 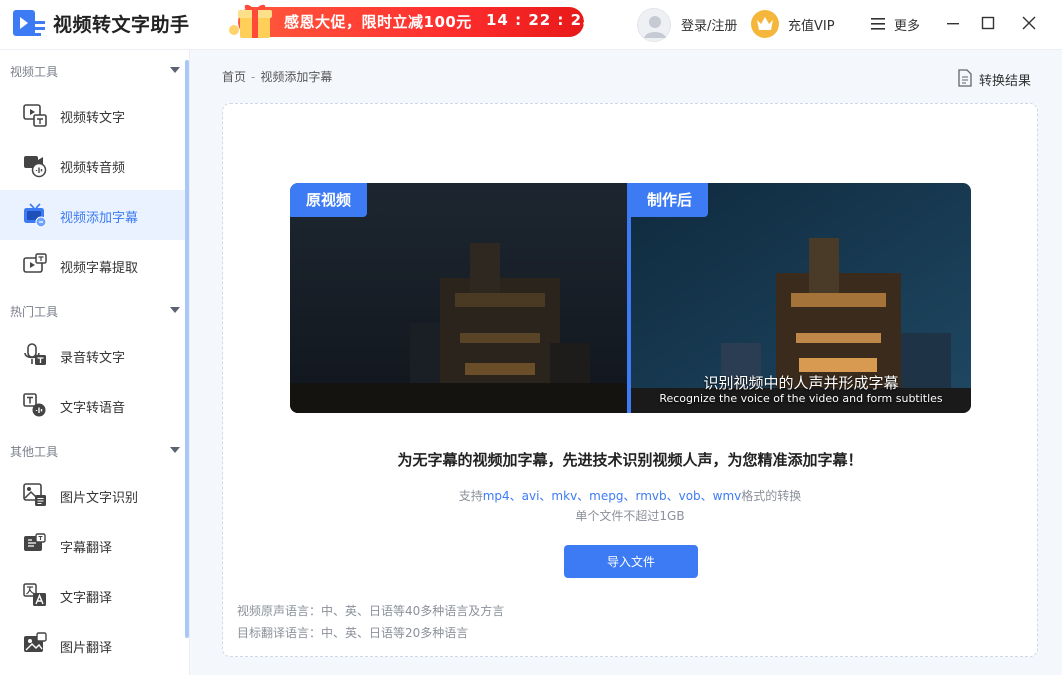 I want to click on file-size-limit: 单个文件不超过1GB, so click(x=630, y=516).